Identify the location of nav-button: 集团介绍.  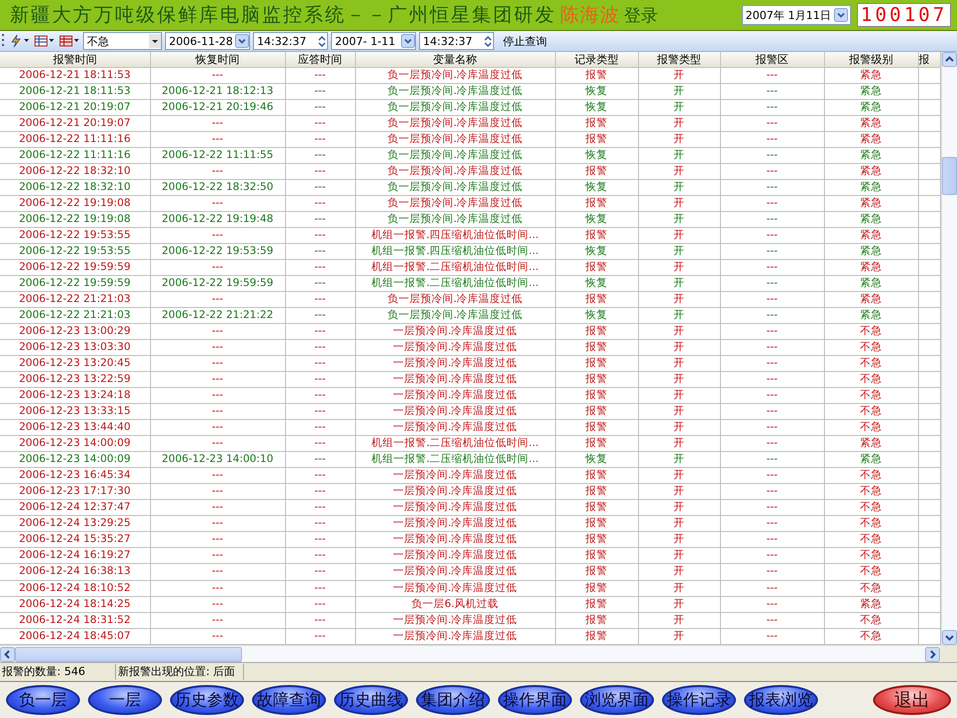
(453, 700).